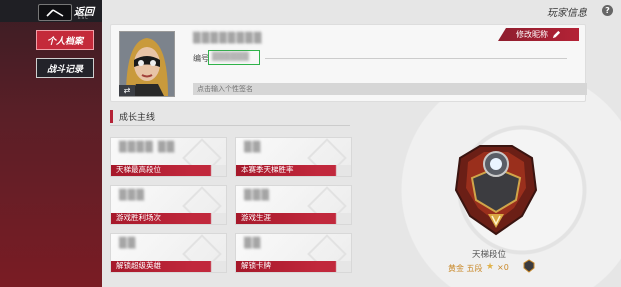  Describe the element at coordinates (293, 157) in the screenshot. I see `stat-card-season-winrate: ▒▒ 本赛季天梯胜率` at that location.